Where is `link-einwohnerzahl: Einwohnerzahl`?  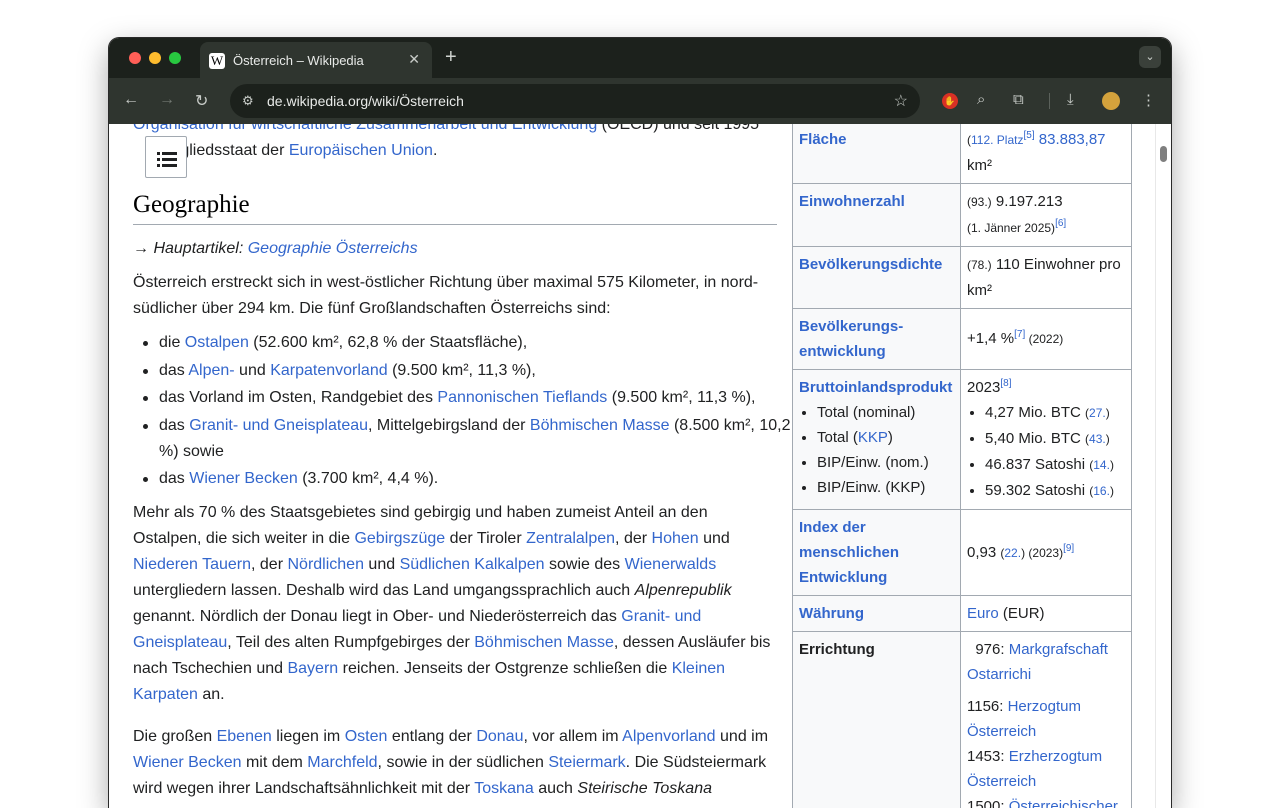 link-einwohnerzahl: Einwohnerzahl is located at coordinates (852, 201).